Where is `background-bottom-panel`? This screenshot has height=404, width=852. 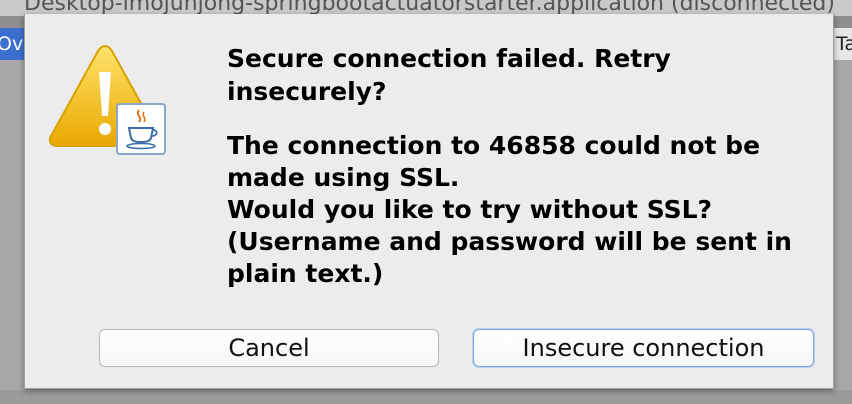
background-bottom-panel is located at coordinates (426, 397).